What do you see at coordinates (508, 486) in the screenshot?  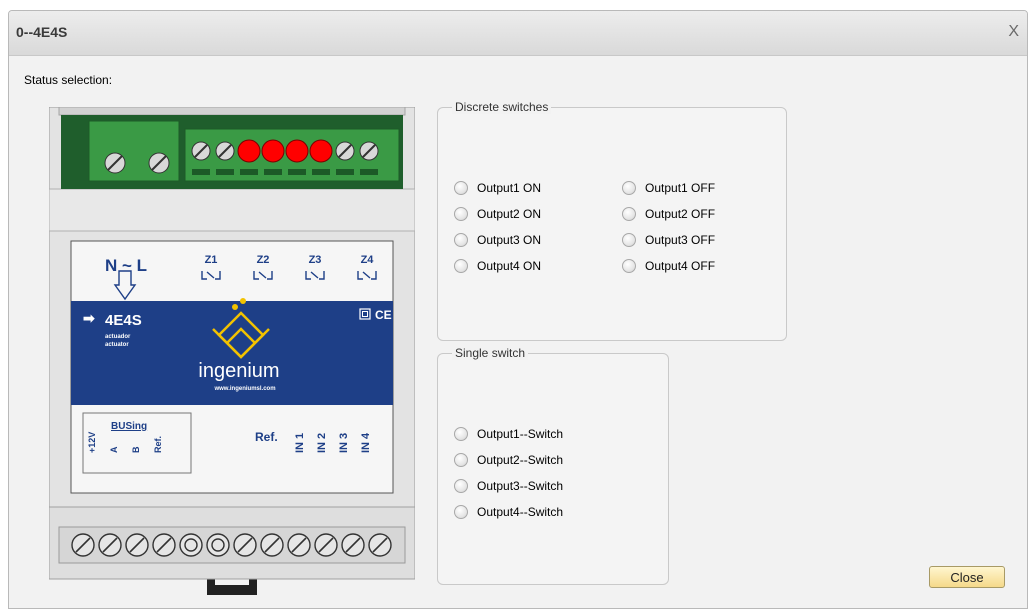 I see `radio-output3-switch: Output3--Switch` at bounding box center [508, 486].